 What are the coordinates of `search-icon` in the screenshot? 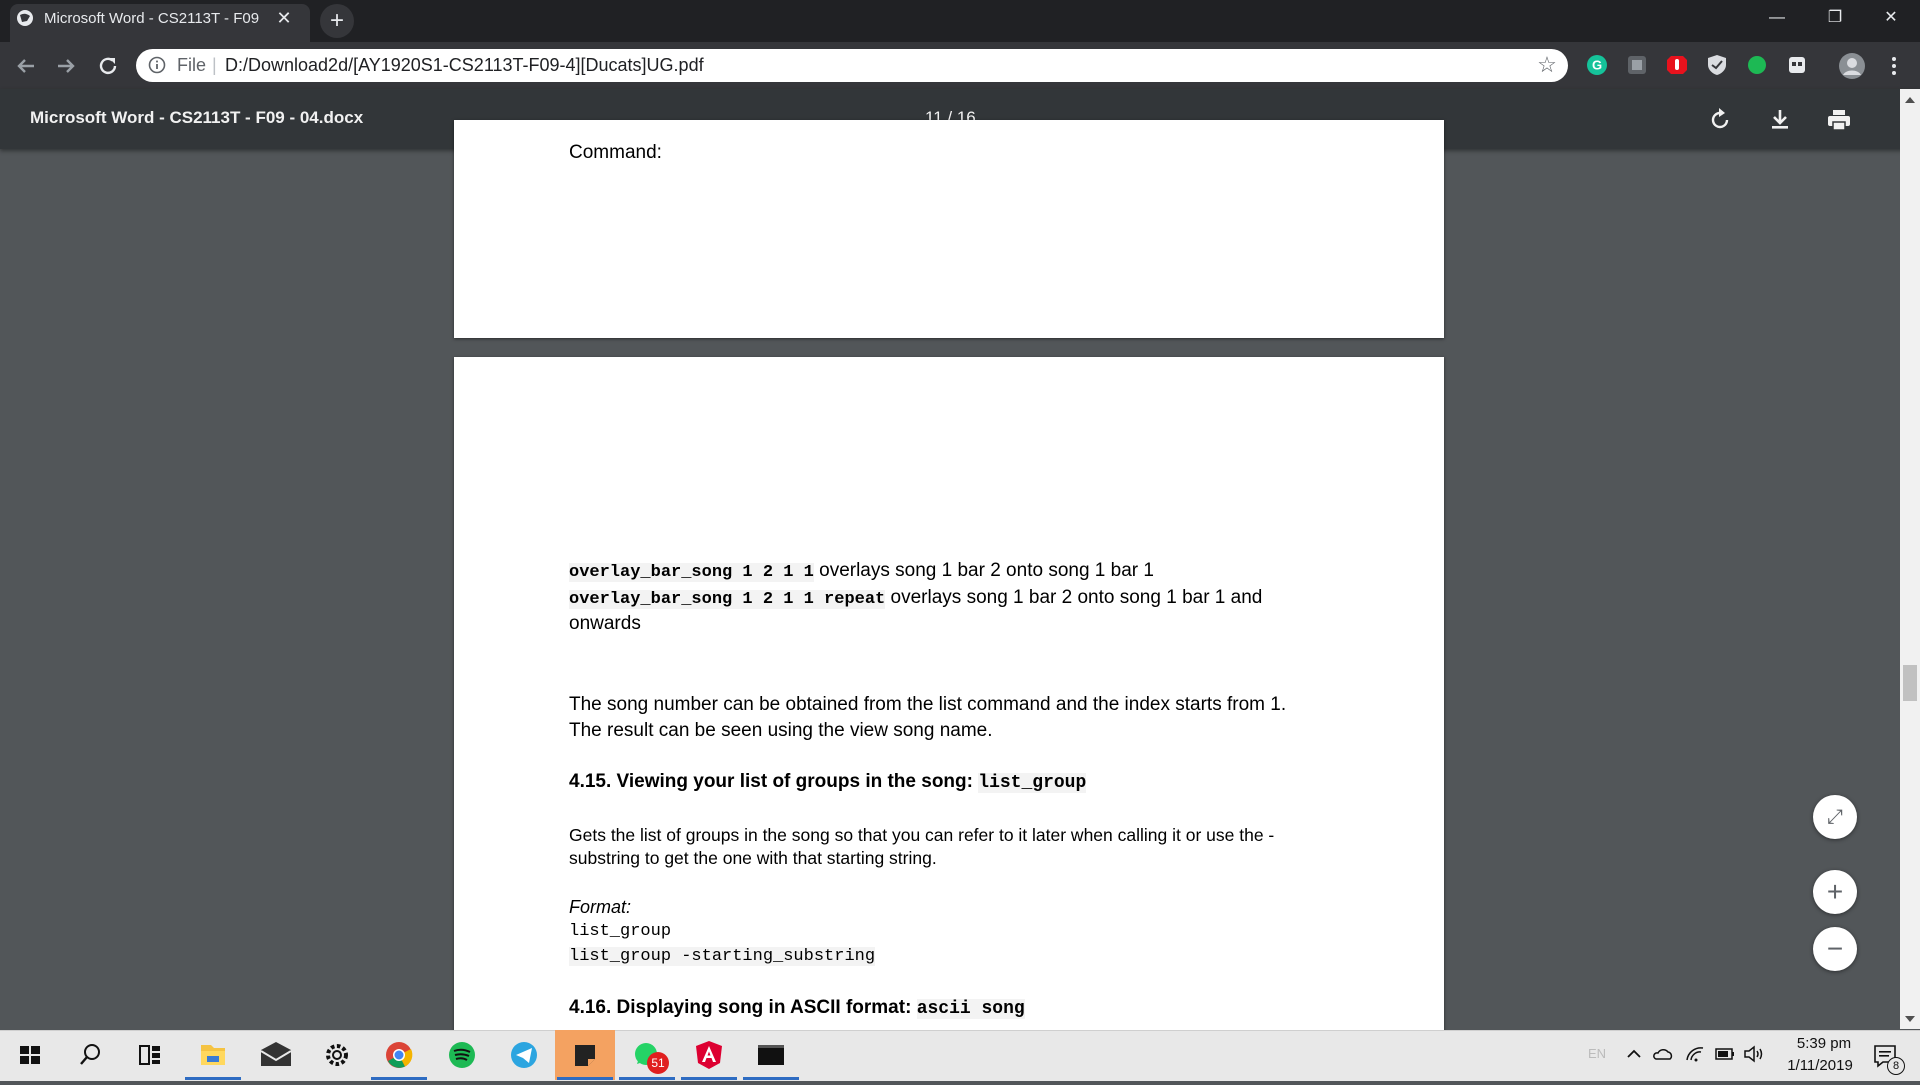 It's located at (90, 1054).